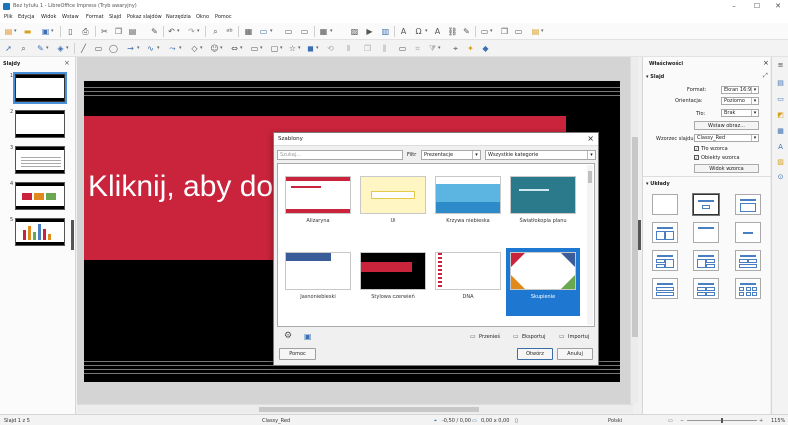  I want to click on block-arrows-icon: ⇔, so click(234, 48).